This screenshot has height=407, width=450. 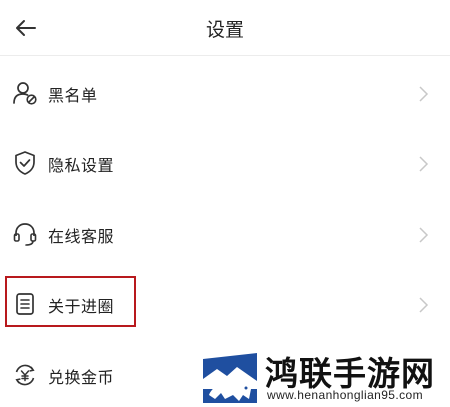 What do you see at coordinates (225, 235) in the screenshot?
I see `menu-item-online-support: 在线客服` at bounding box center [225, 235].